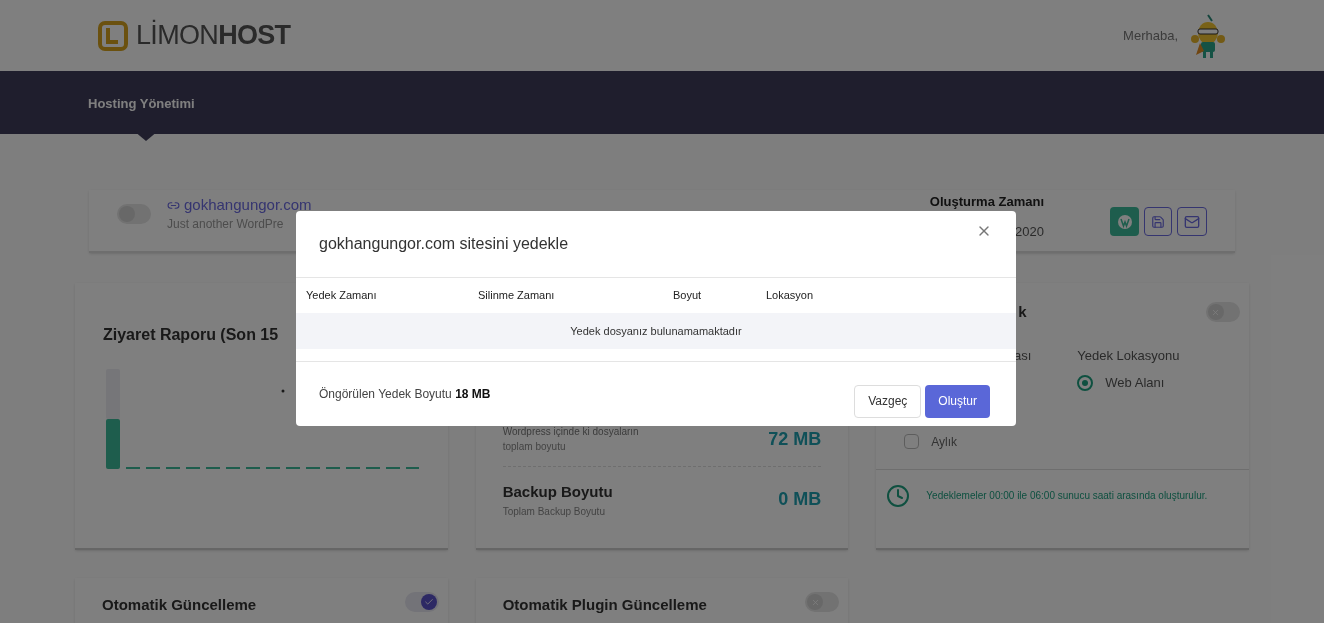 The height and width of the screenshot is (623, 1324). I want to click on column-header: Boyut, so click(688, 296).